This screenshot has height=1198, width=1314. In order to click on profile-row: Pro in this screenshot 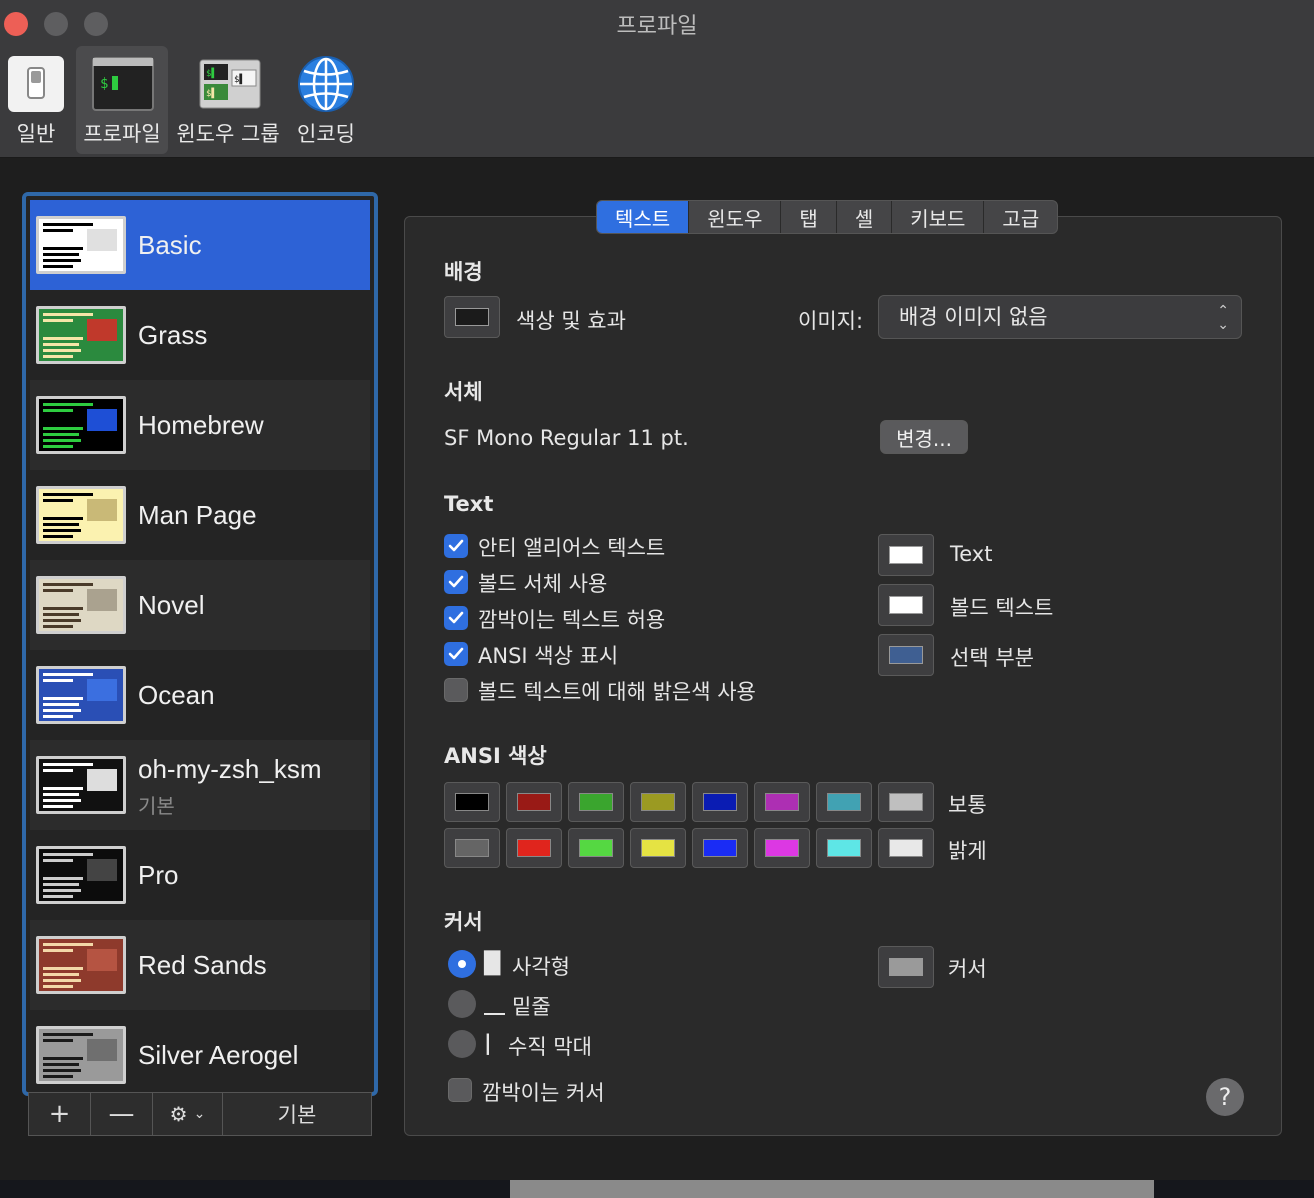, I will do `click(200, 875)`.